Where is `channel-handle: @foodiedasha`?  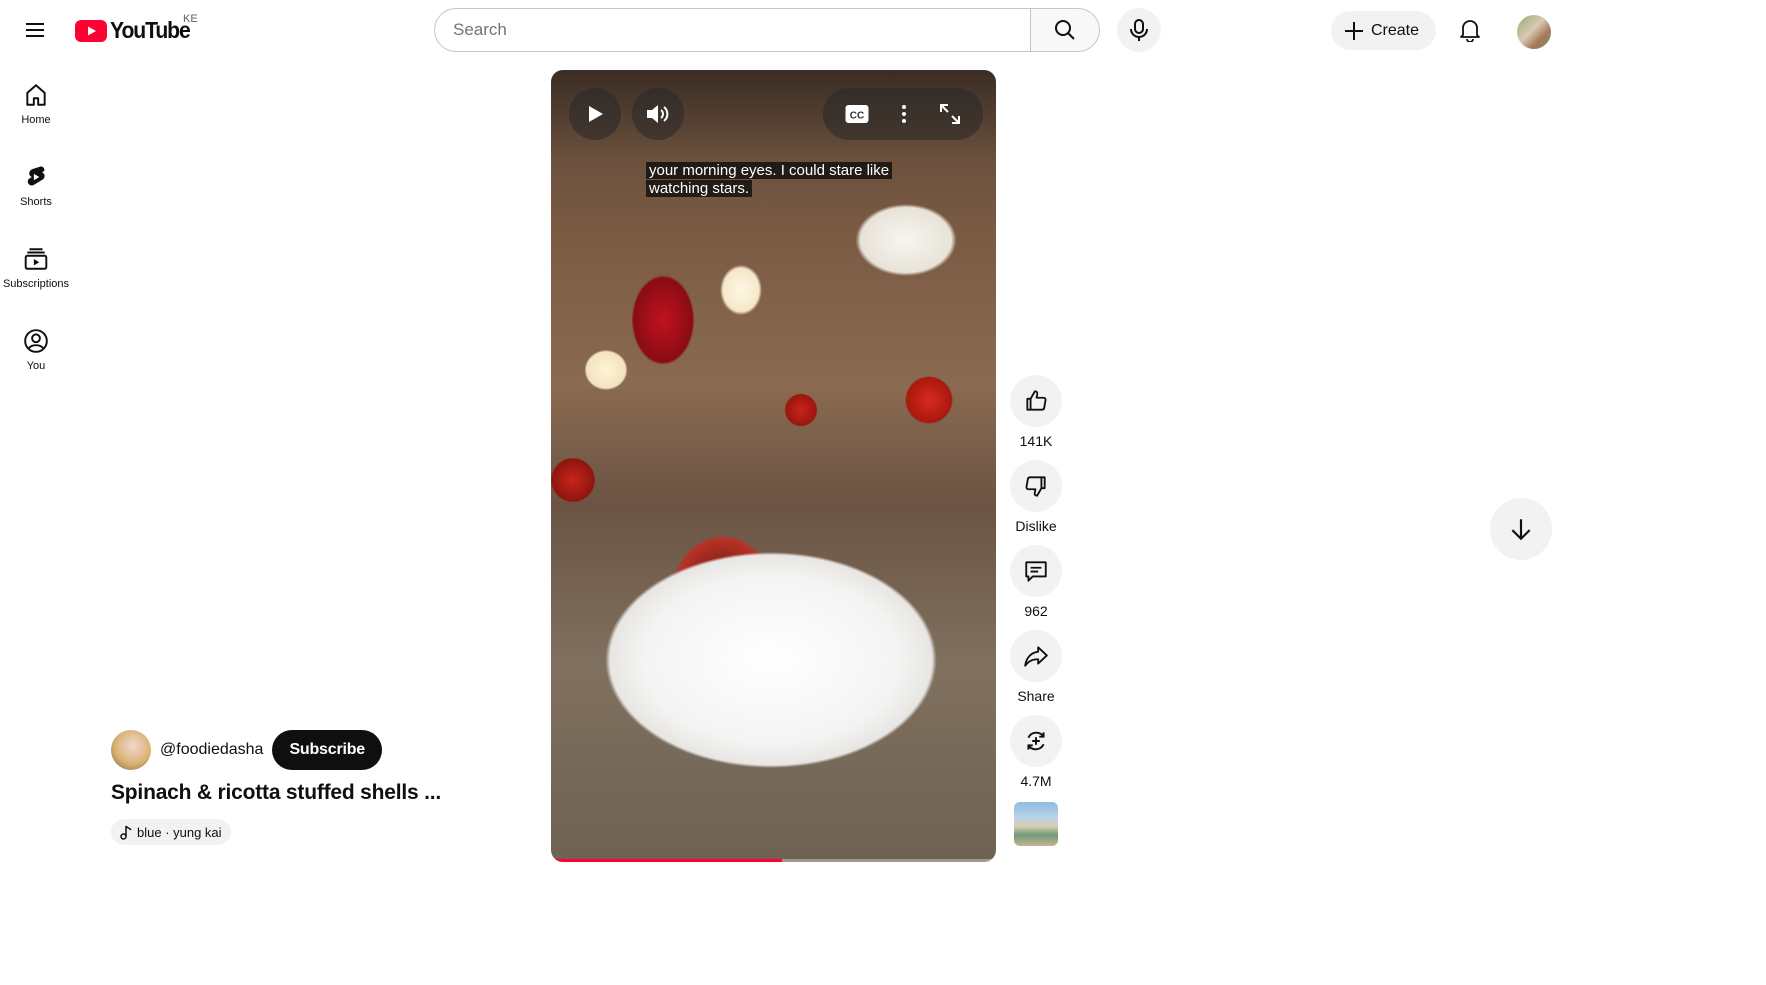 channel-handle: @foodiedasha is located at coordinates (211, 750).